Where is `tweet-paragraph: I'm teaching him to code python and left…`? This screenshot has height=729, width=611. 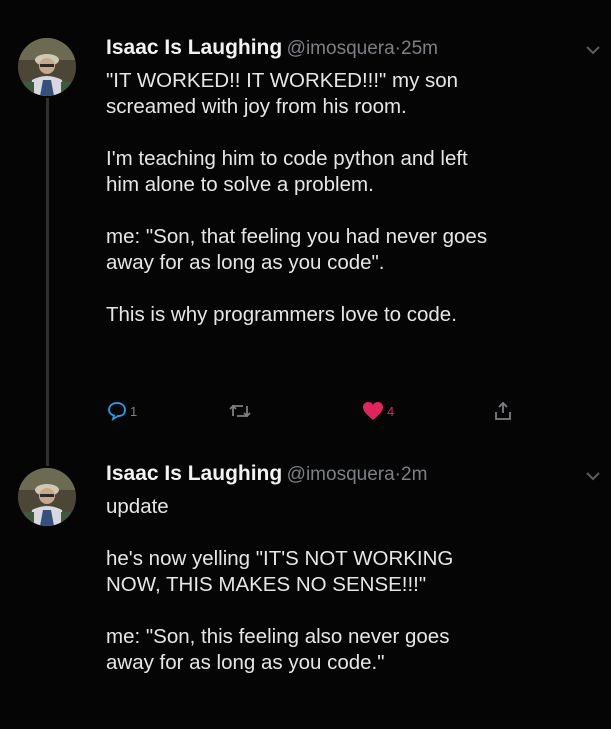
tweet-paragraph: I'm teaching him to code python and left… is located at coordinates (287, 171).